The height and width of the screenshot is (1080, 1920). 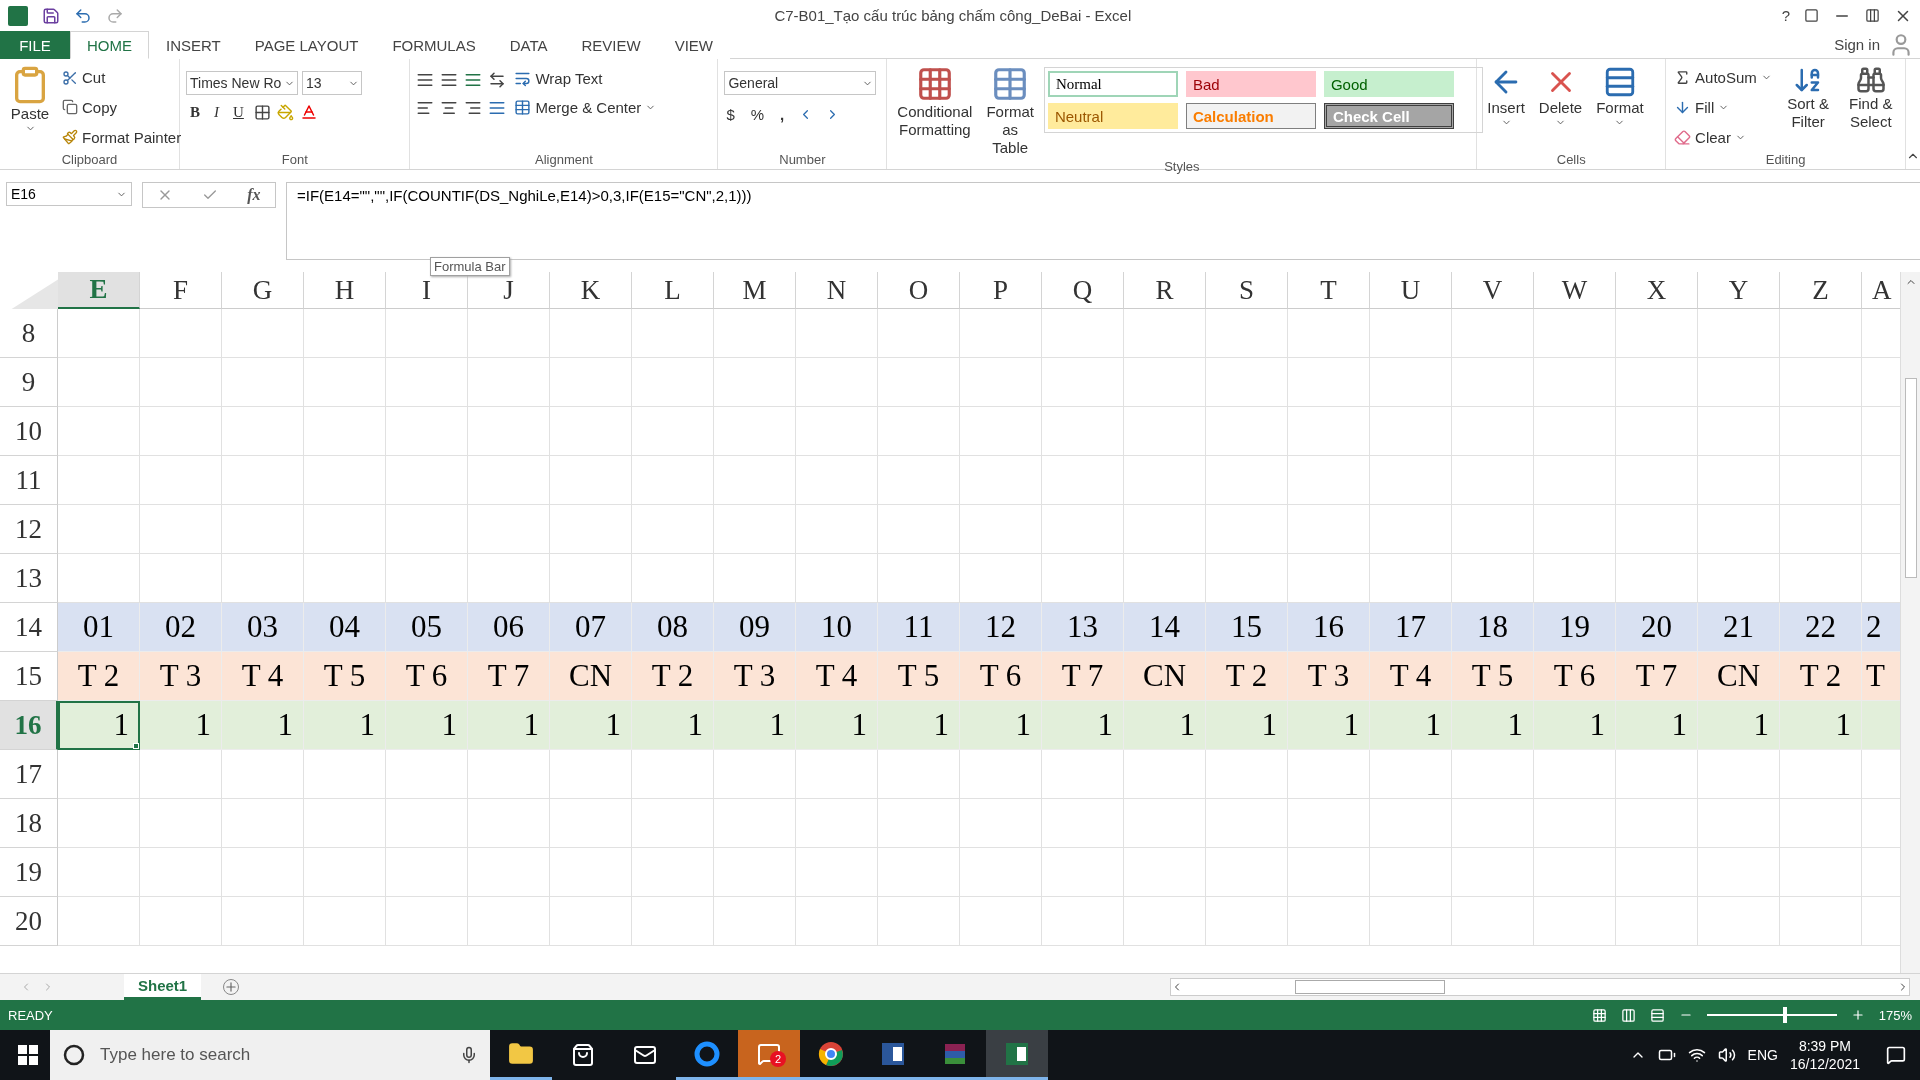 I want to click on conditional-formatting-button: Conditional Formatting, so click(x=935, y=111).